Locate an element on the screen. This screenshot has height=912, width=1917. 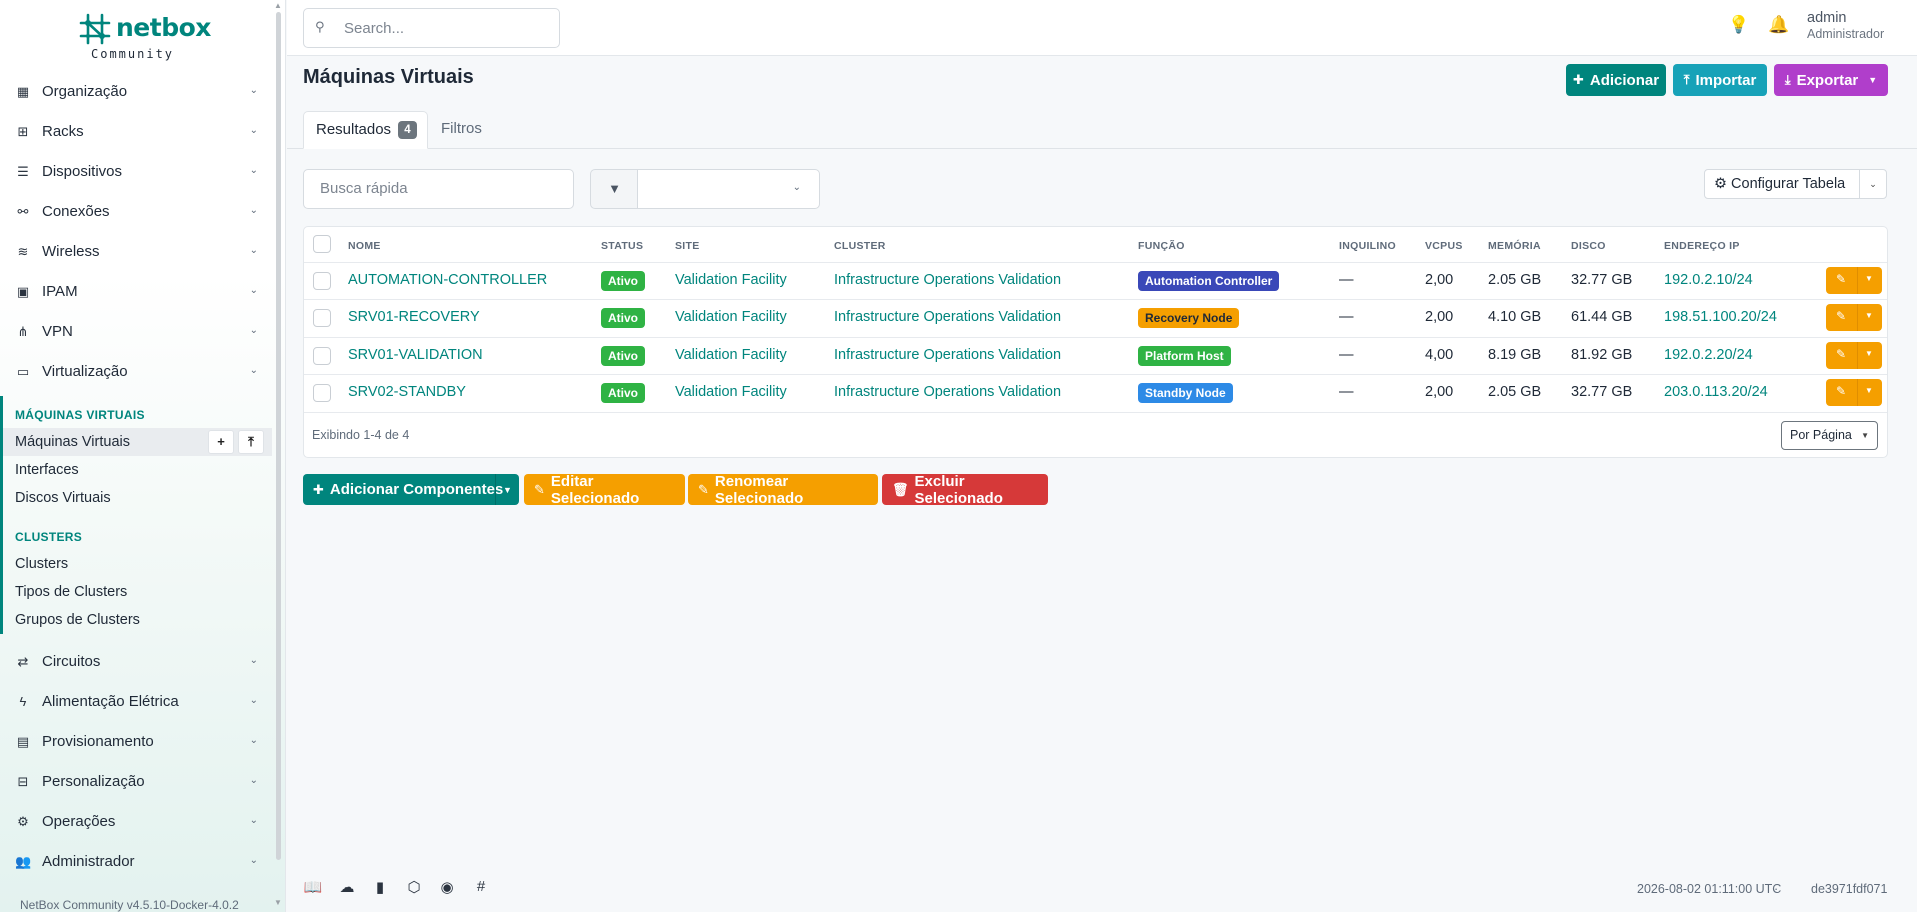
tab-results: Resultados 4 is located at coordinates (365, 130).